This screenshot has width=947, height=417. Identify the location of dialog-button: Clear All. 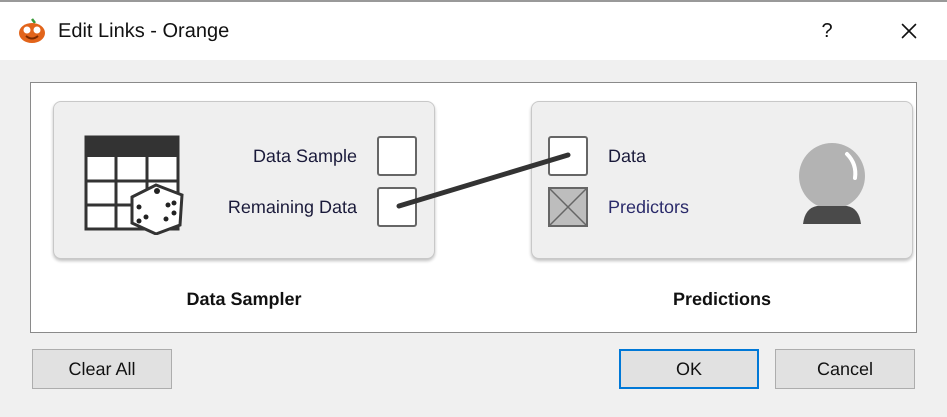
(102, 369).